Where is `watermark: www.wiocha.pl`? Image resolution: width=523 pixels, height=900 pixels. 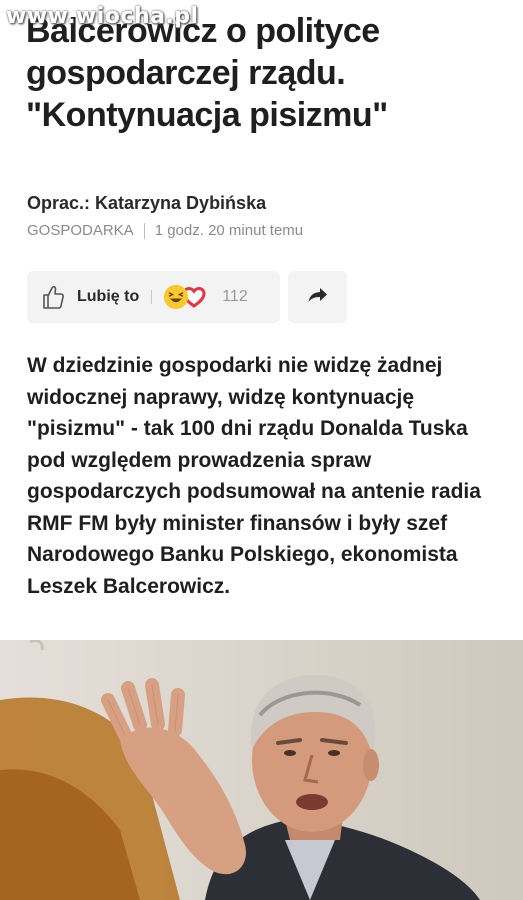 watermark: www.wiocha.pl is located at coordinates (102, 16).